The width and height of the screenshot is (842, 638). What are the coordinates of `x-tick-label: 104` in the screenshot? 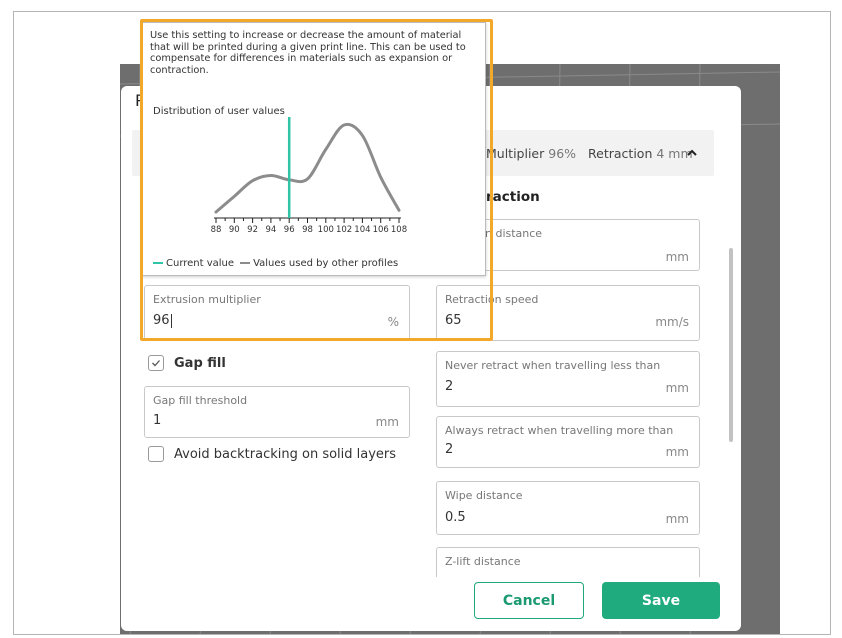 It's located at (362, 230).